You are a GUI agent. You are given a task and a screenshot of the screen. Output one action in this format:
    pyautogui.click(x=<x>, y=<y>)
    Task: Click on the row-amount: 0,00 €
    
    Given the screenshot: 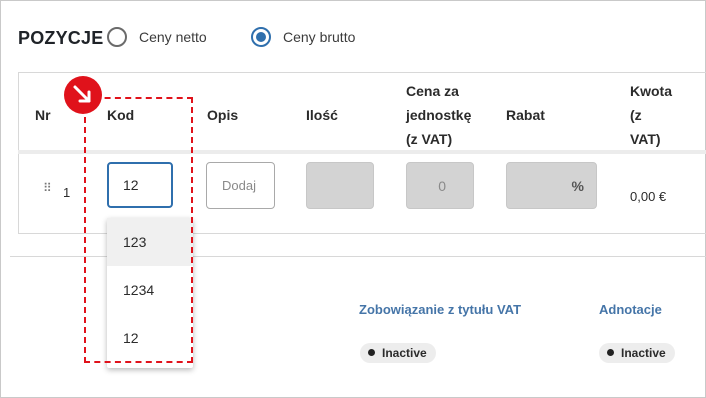 What is the action you would take?
    pyautogui.click(x=648, y=196)
    